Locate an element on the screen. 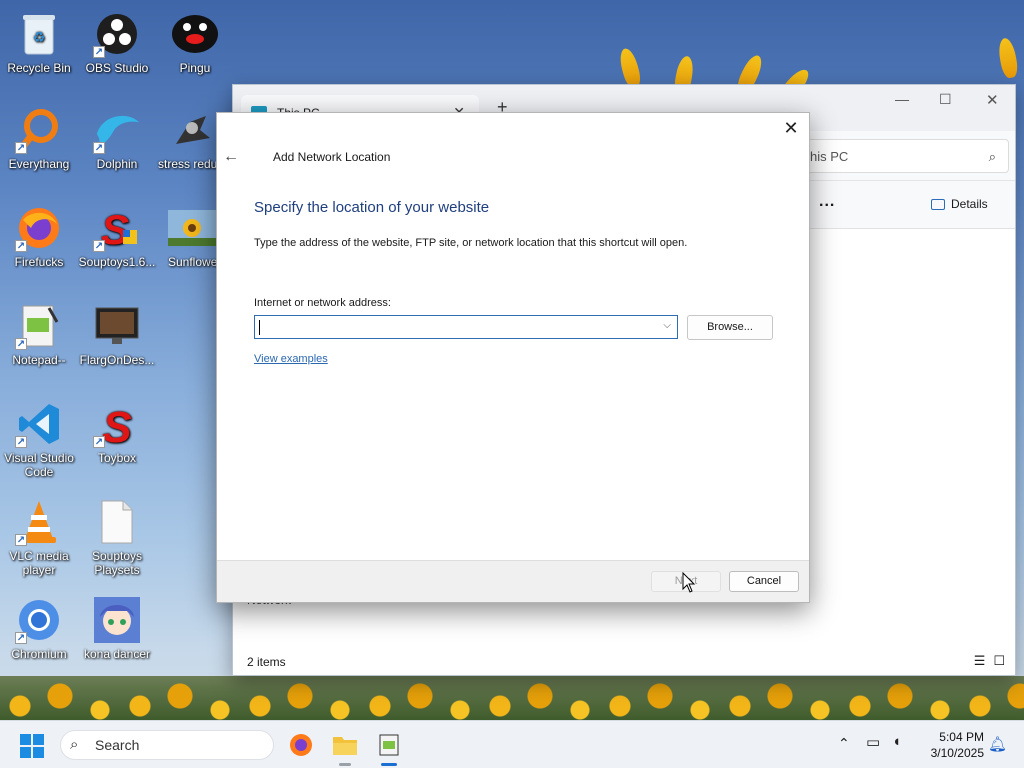 The height and width of the screenshot is (768, 1024). desktop-icon-label: kona dancer is located at coordinates (117, 654).